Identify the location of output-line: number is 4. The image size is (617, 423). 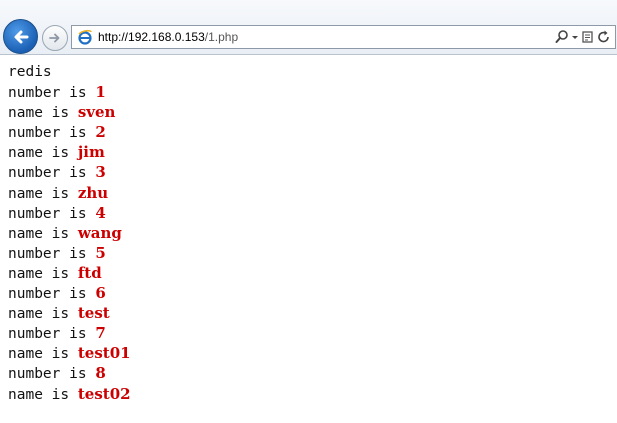
(69, 213).